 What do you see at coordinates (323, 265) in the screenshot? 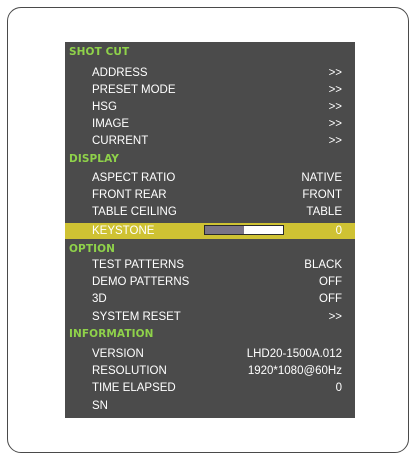
I see `menu-item-value: BLACK` at bounding box center [323, 265].